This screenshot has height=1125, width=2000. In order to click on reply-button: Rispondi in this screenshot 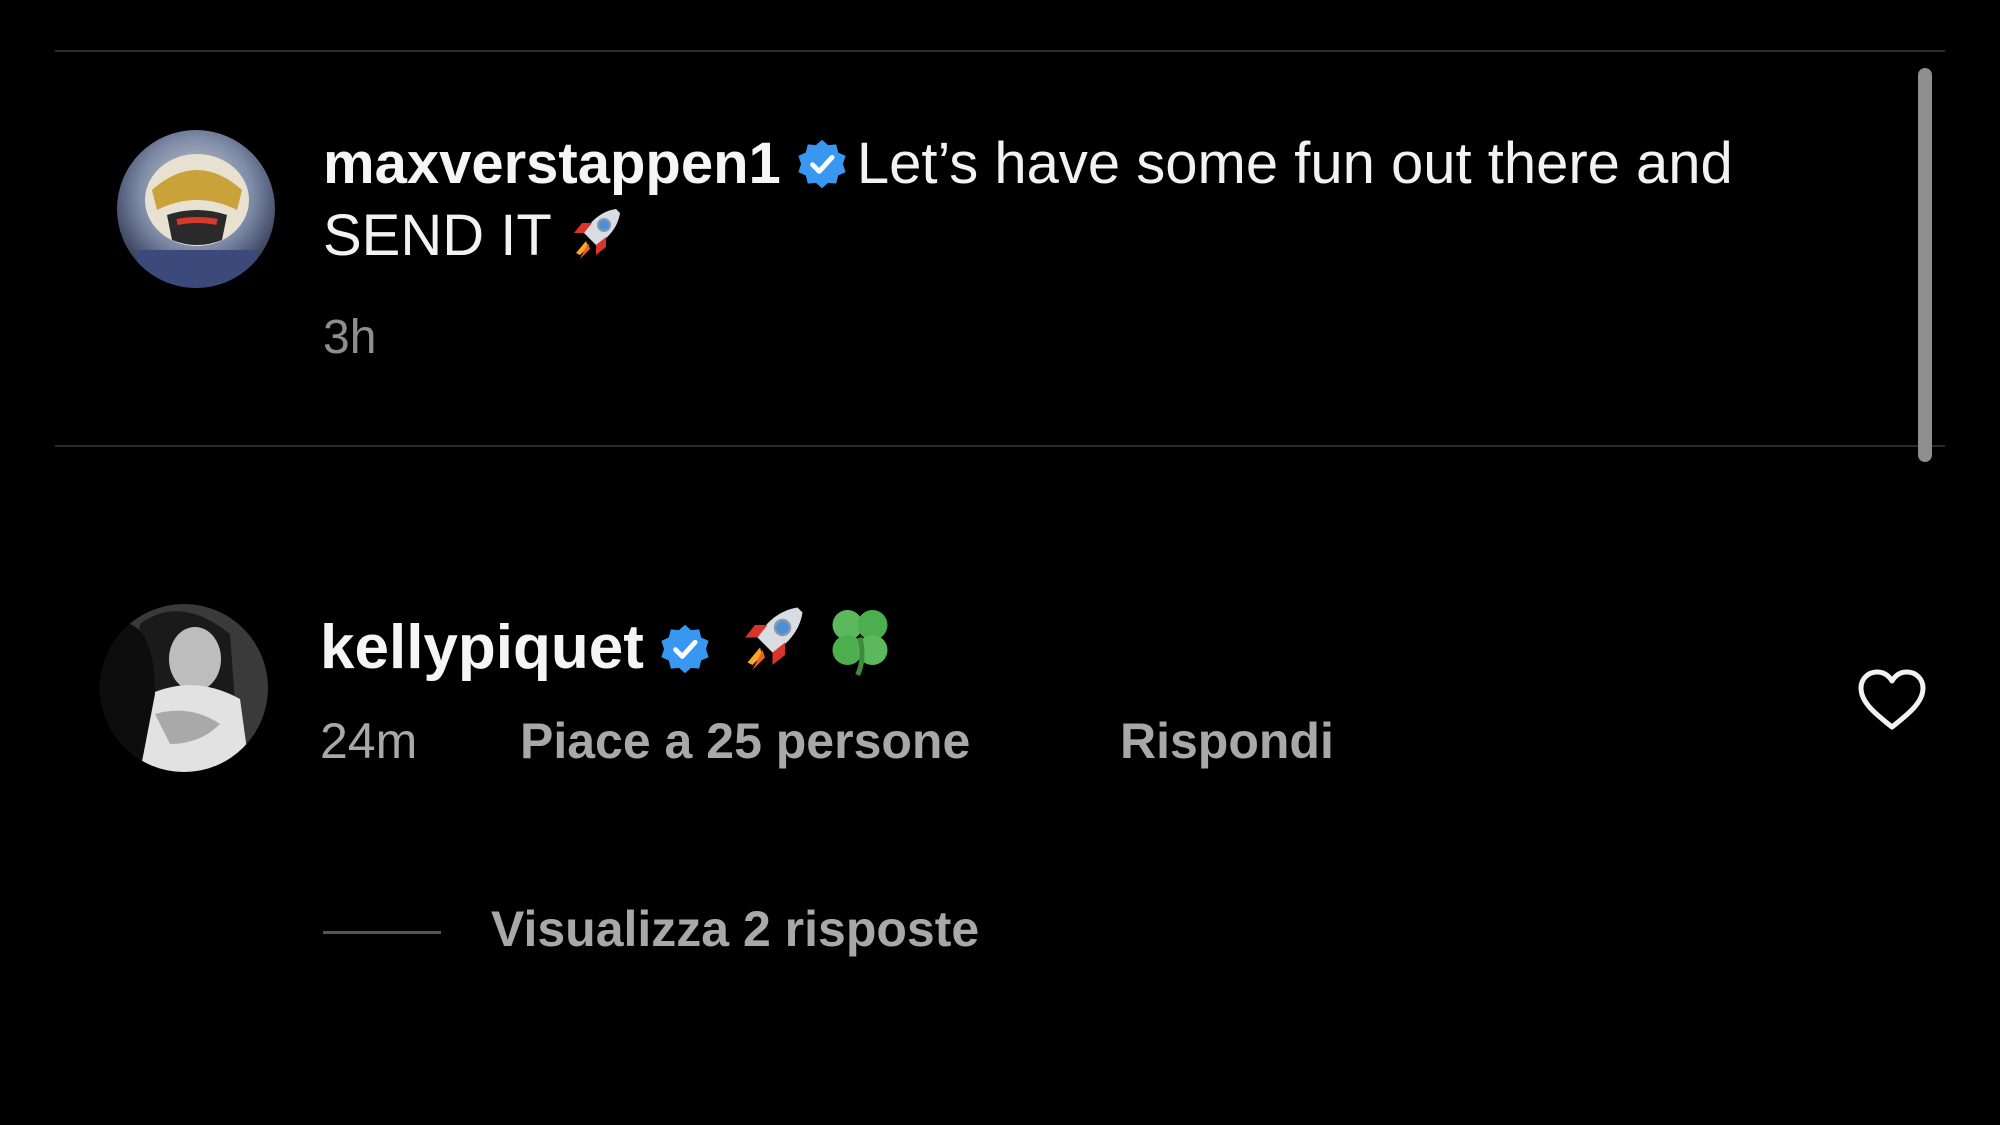, I will do `click(1227, 741)`.